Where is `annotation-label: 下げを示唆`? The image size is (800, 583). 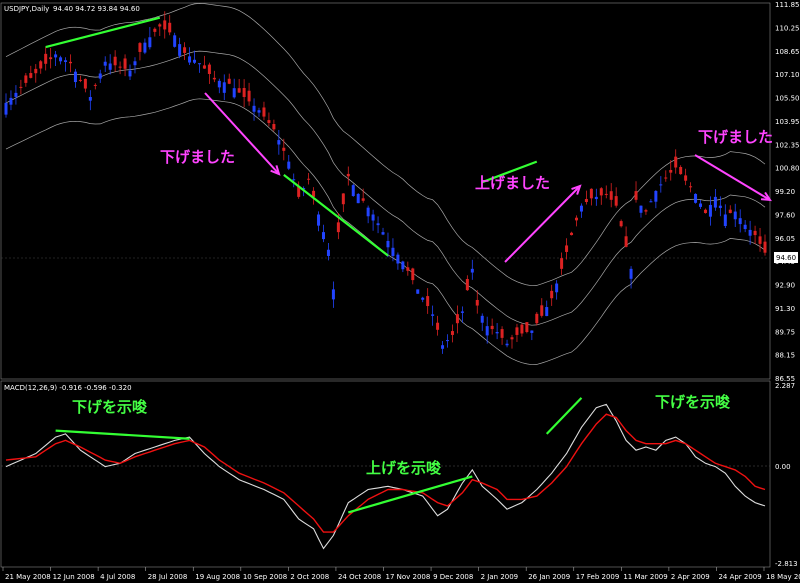
annotation-label: 下げを示唆 is located at coordinates (110, 407).